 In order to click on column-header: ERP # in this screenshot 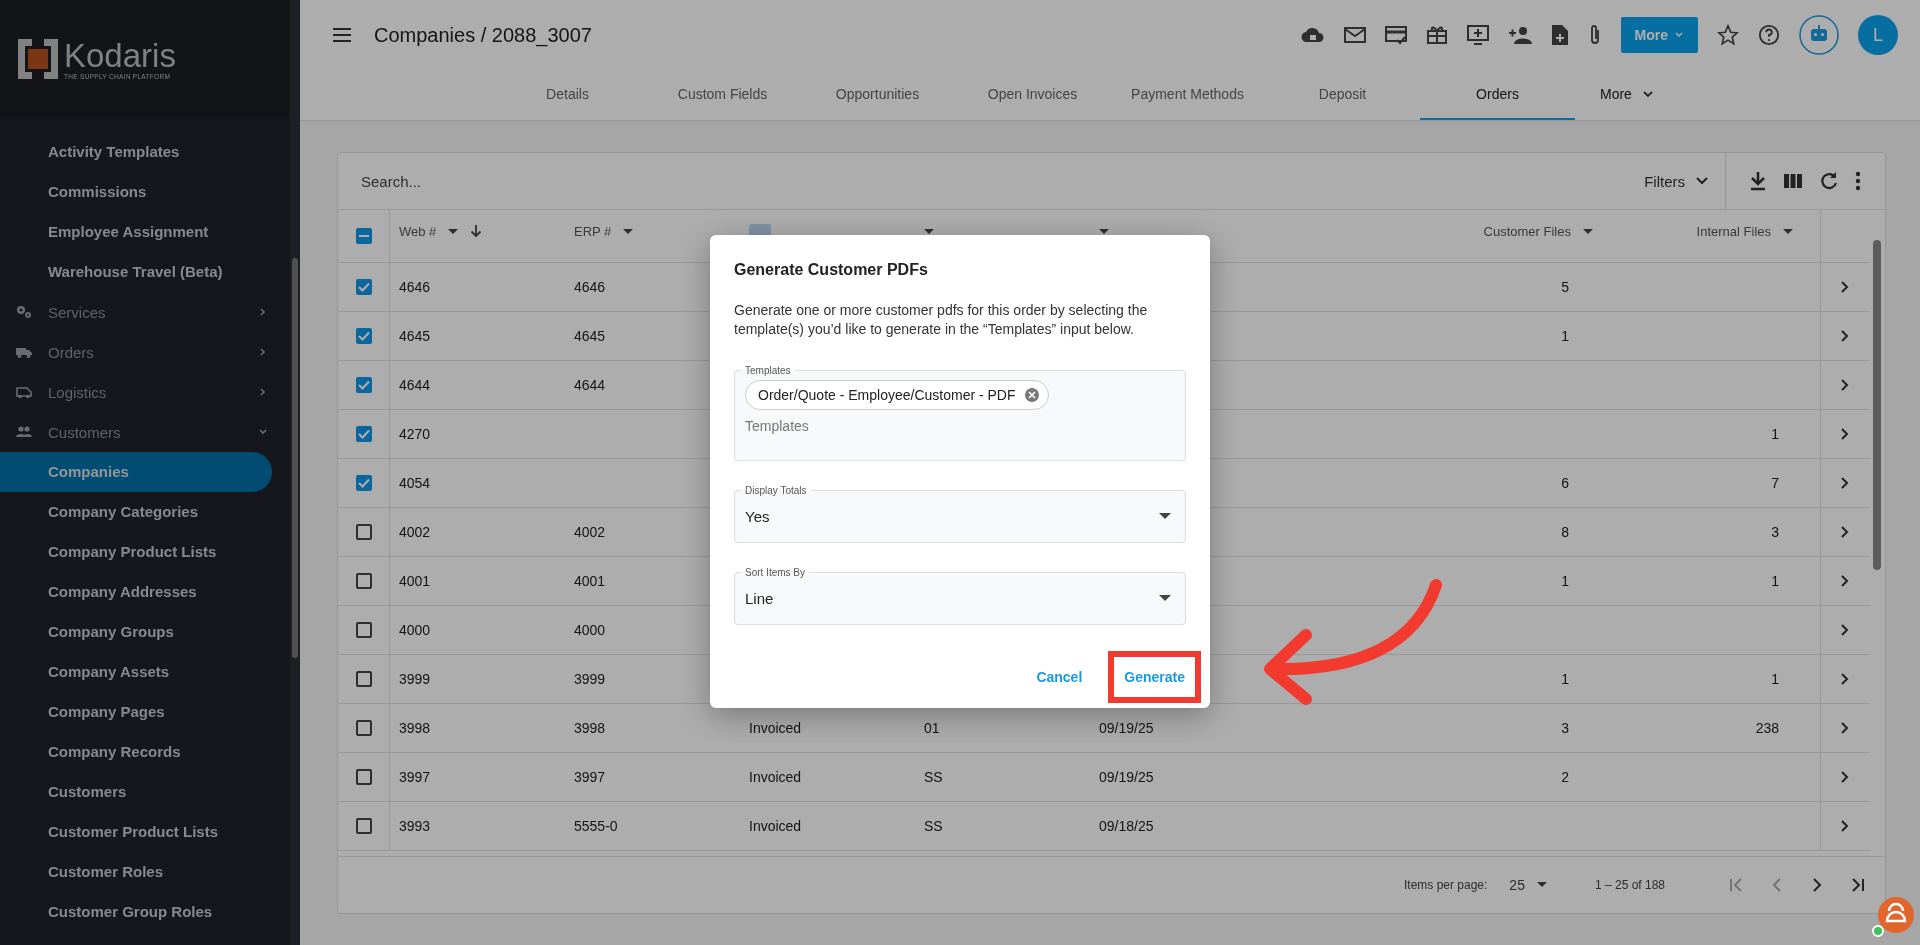, I will do `click(593, 231)`.